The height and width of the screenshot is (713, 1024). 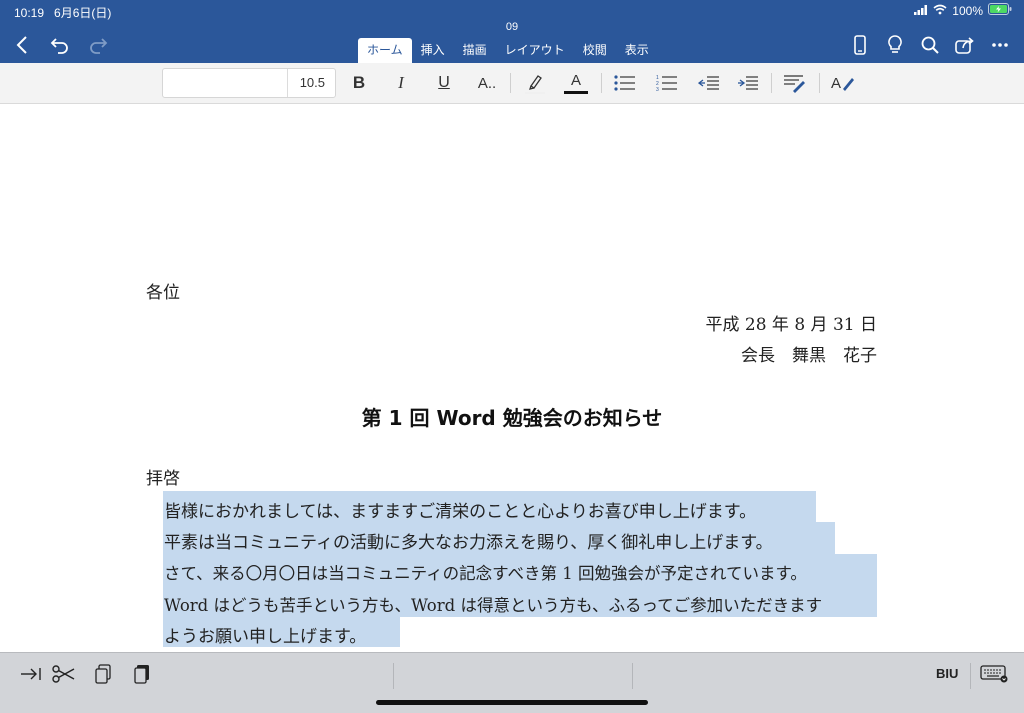 I want to click on search-icon, so click(x=930, y=45).